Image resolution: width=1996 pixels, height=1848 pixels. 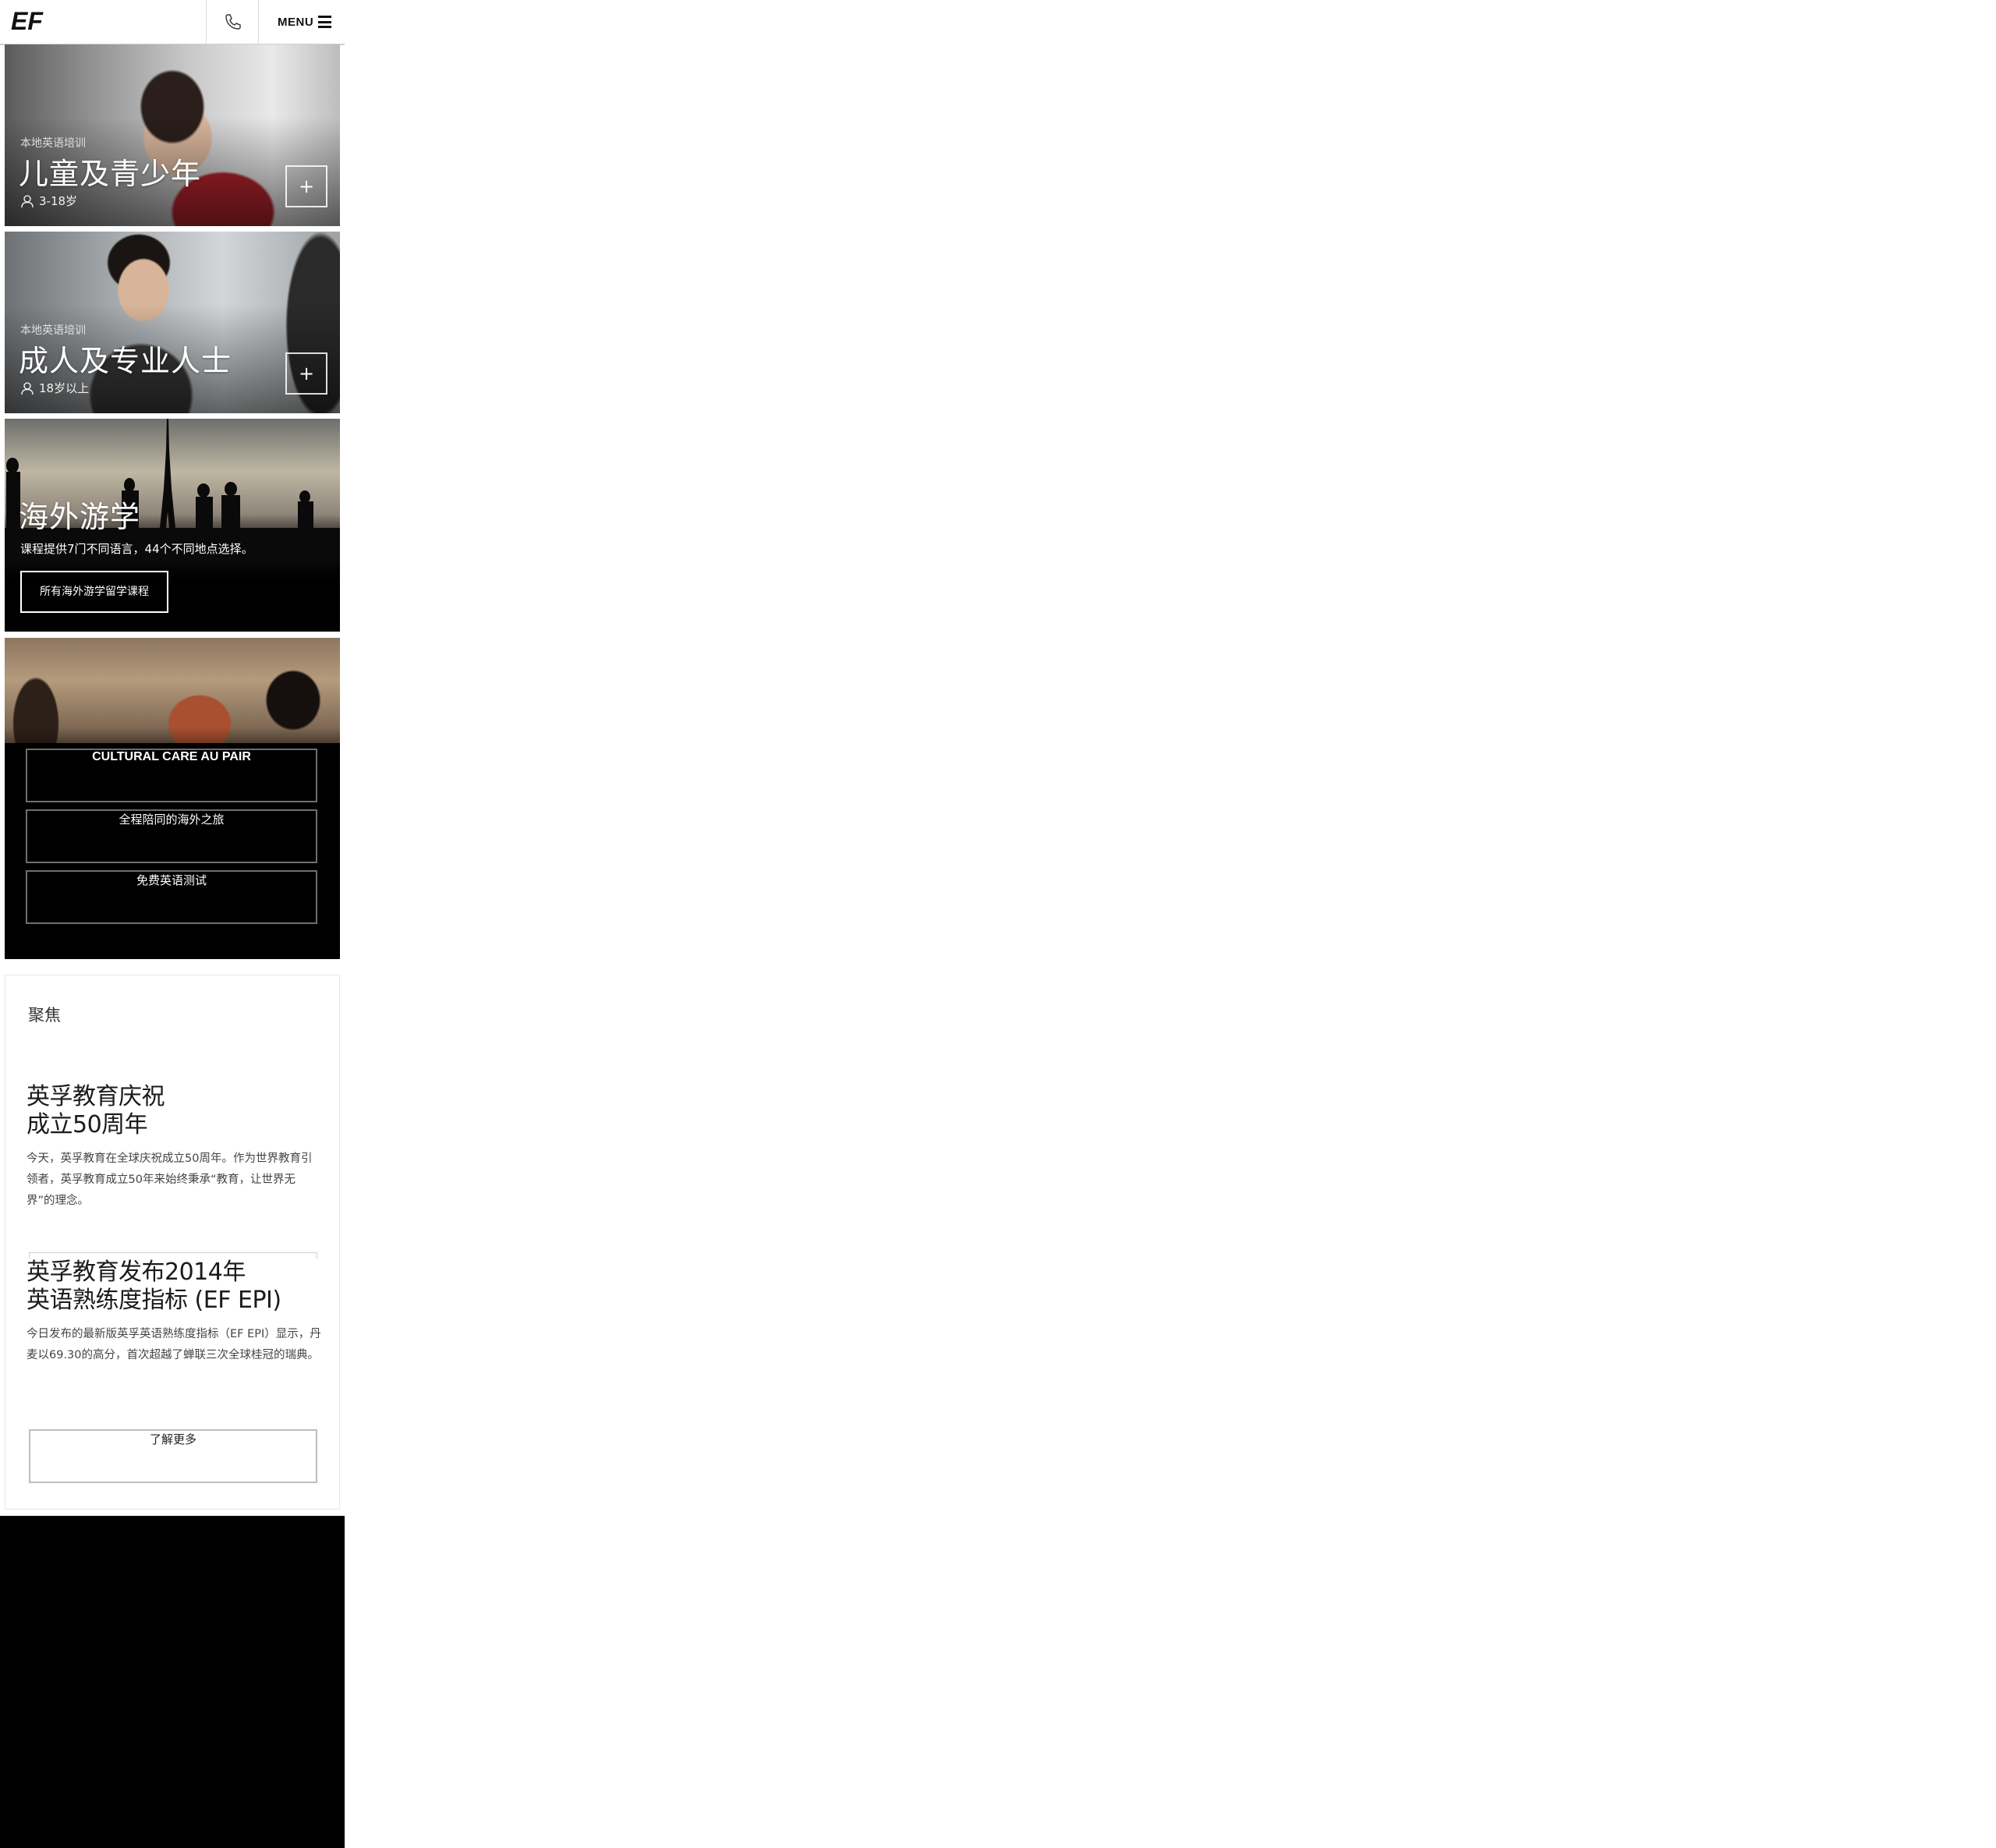 I want to click on adults-age: 18岁以上, so click(x=54, y=388).